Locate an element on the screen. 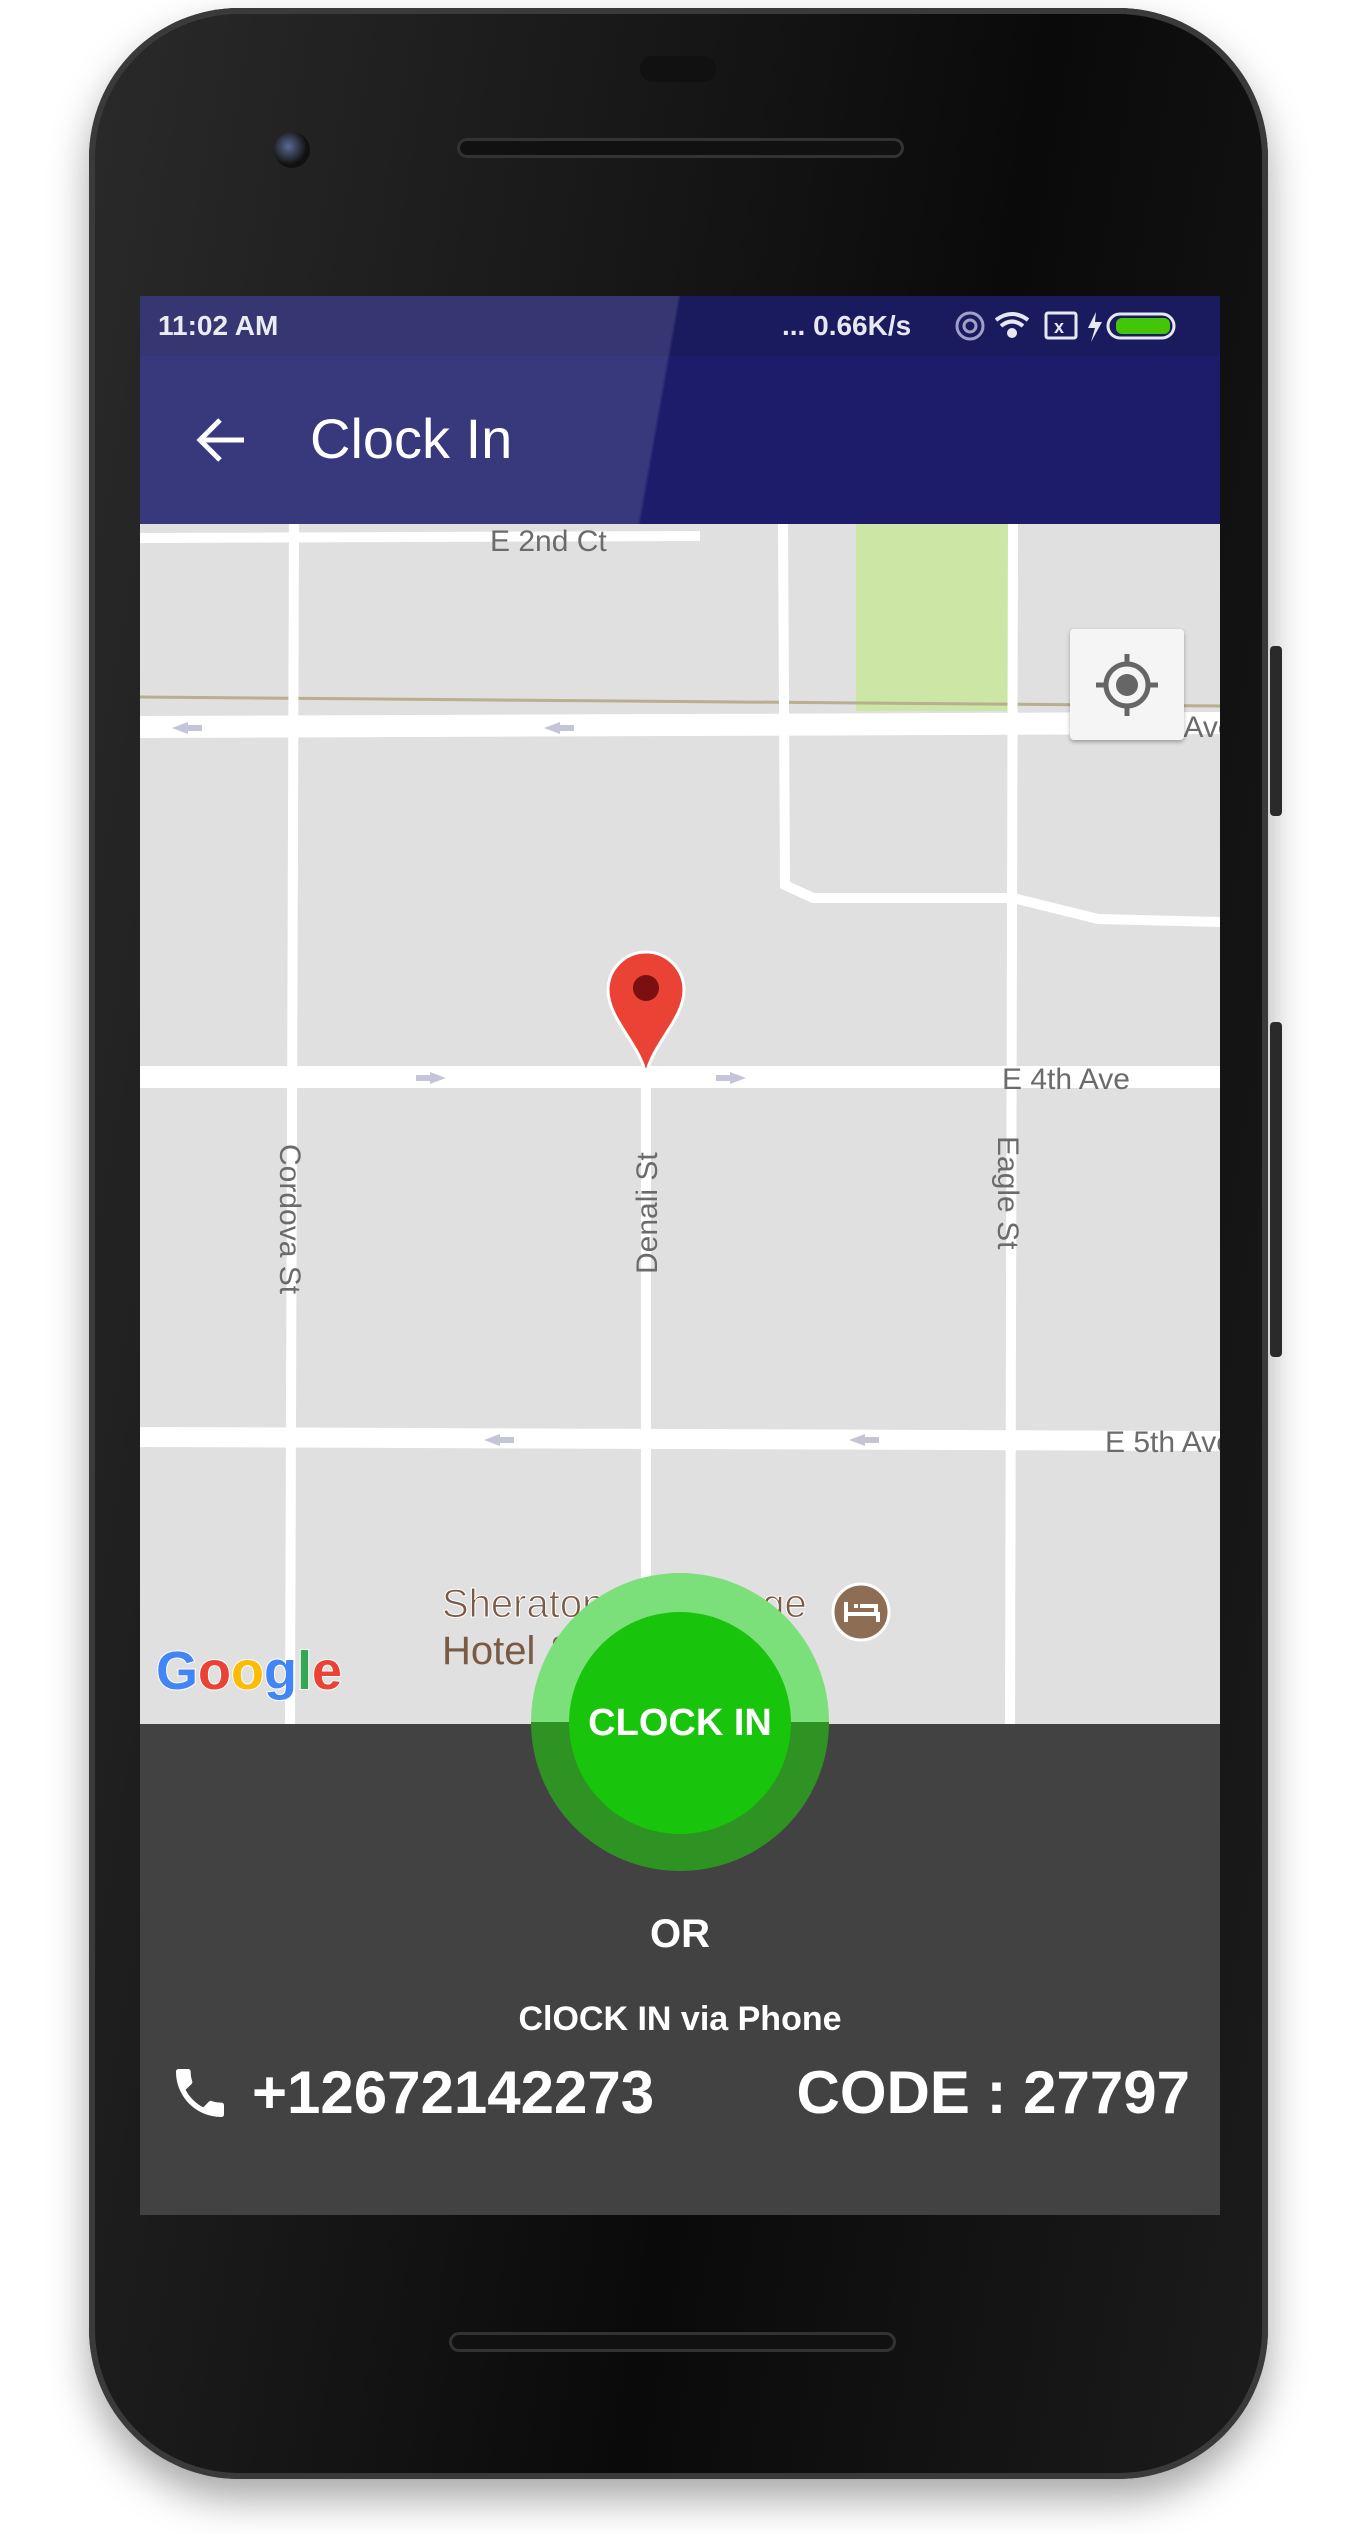 The width and height of the screenshot is (1370, 2534). my-location-icon is located at coordinates (1127, 685).